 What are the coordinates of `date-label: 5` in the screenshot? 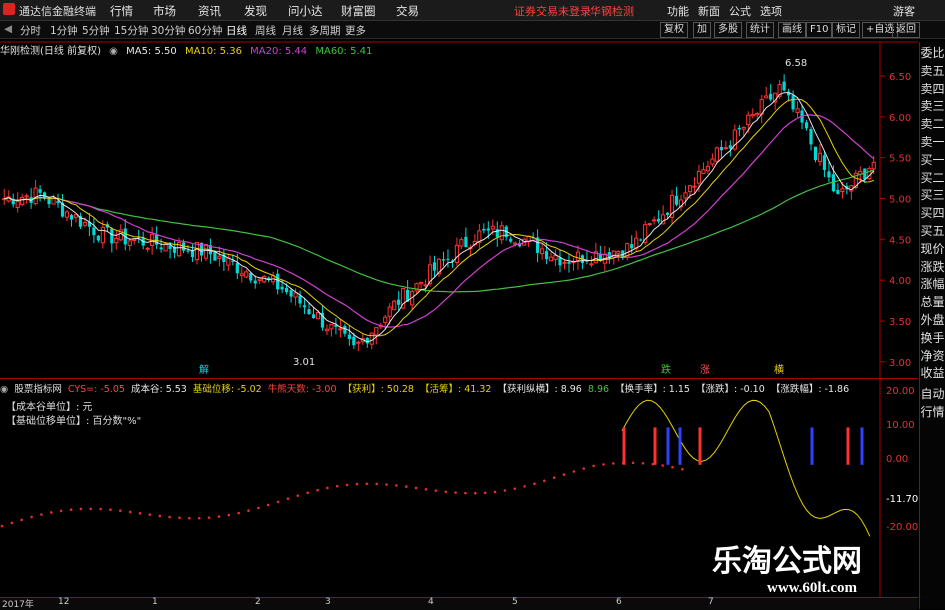 It's located at (515, 602).